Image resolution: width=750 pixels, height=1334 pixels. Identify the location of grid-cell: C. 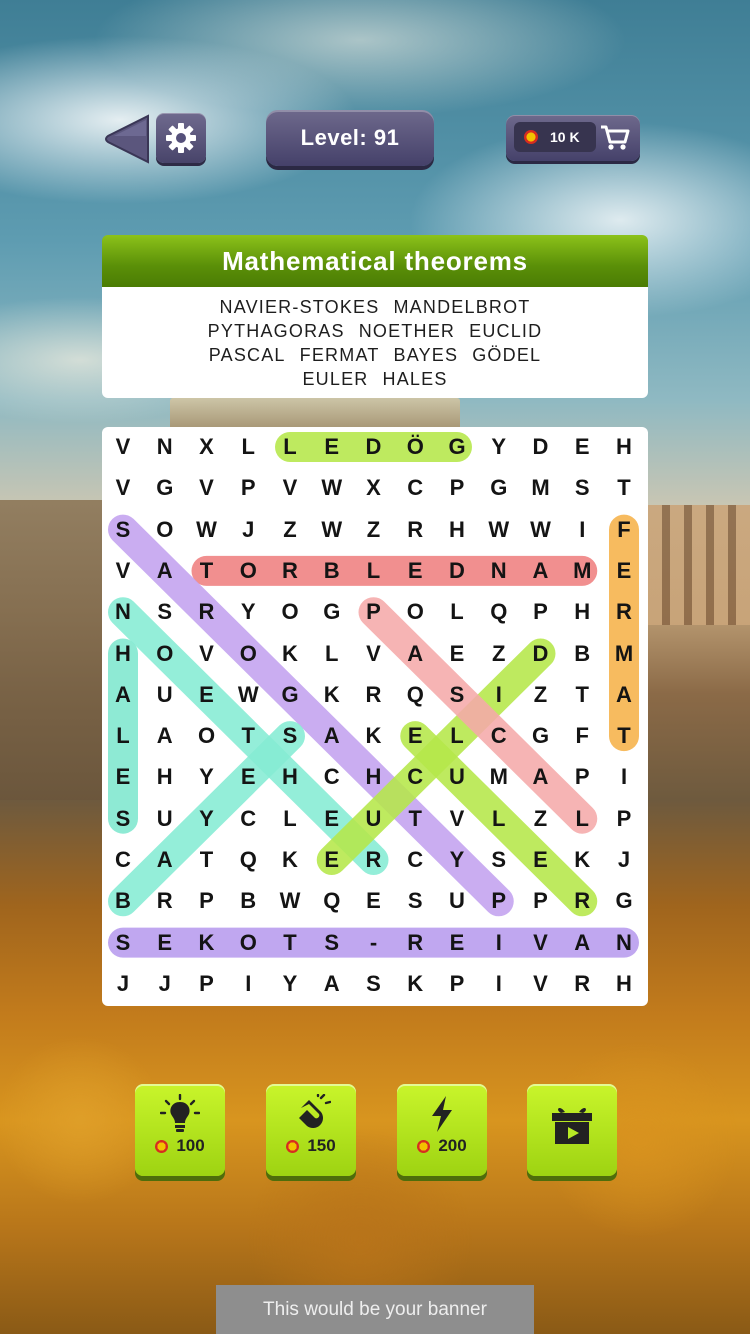
(415, 860).